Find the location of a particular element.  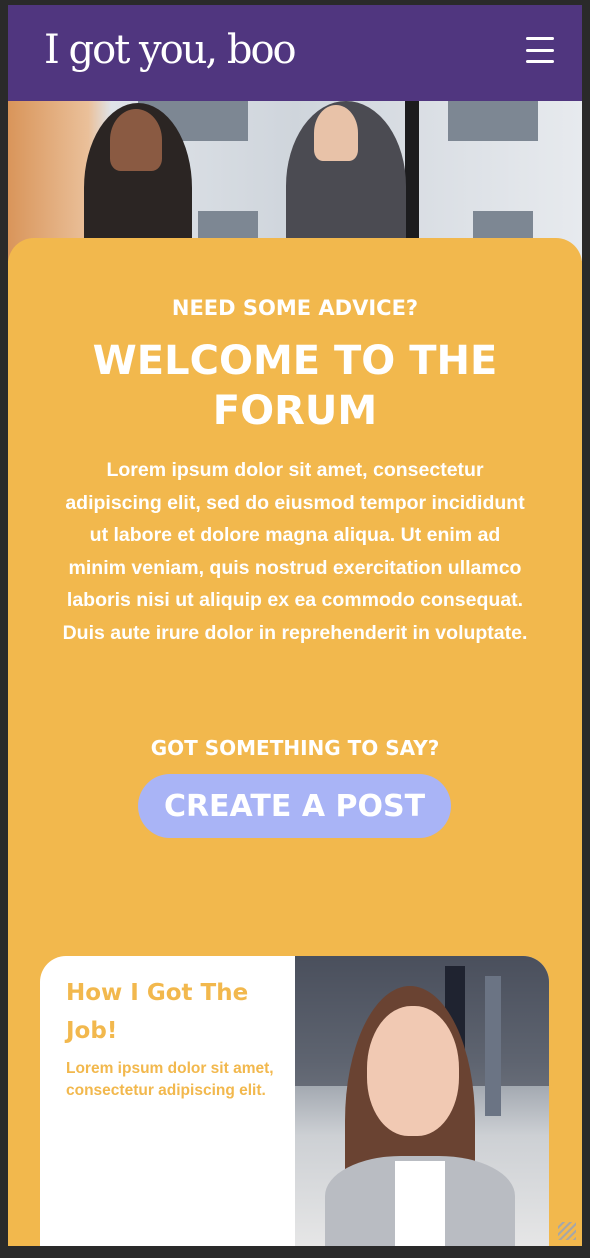

site-logo: I got you, boo is located at coordinates (170, 50).